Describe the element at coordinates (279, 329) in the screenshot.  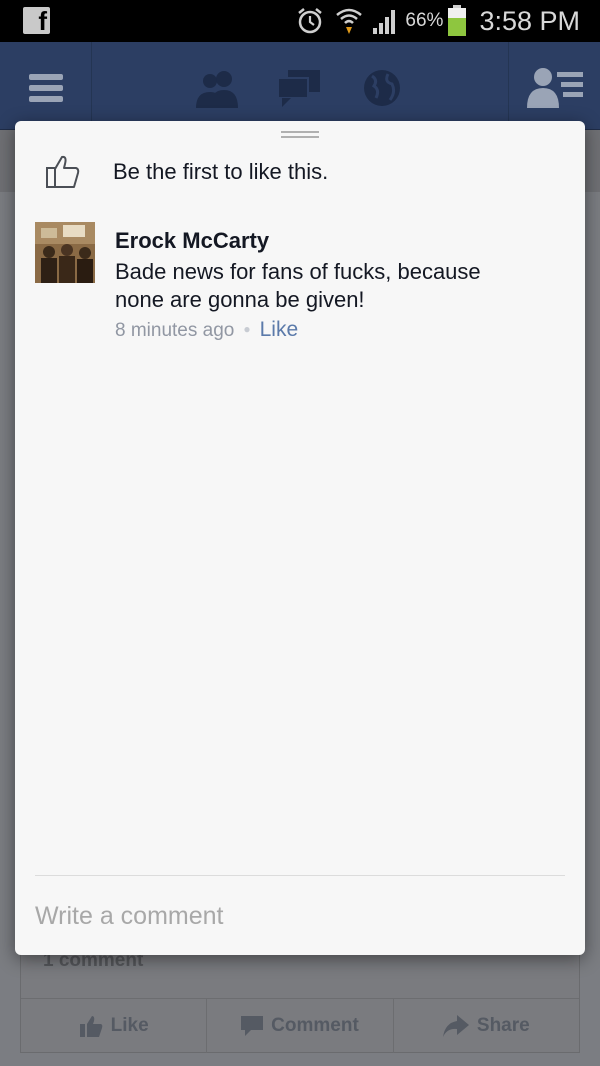
I see `comment-like-link: Like` at that location.